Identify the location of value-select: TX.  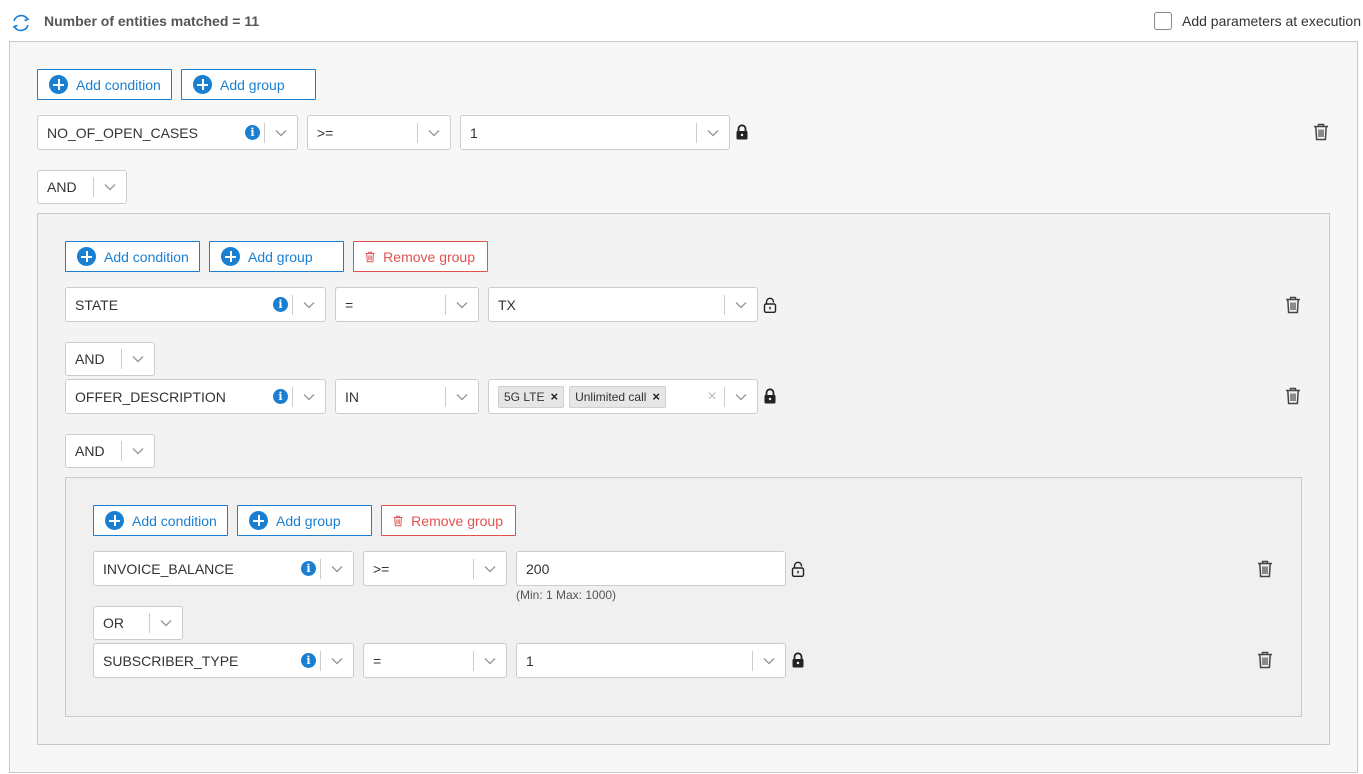
(623, 304).